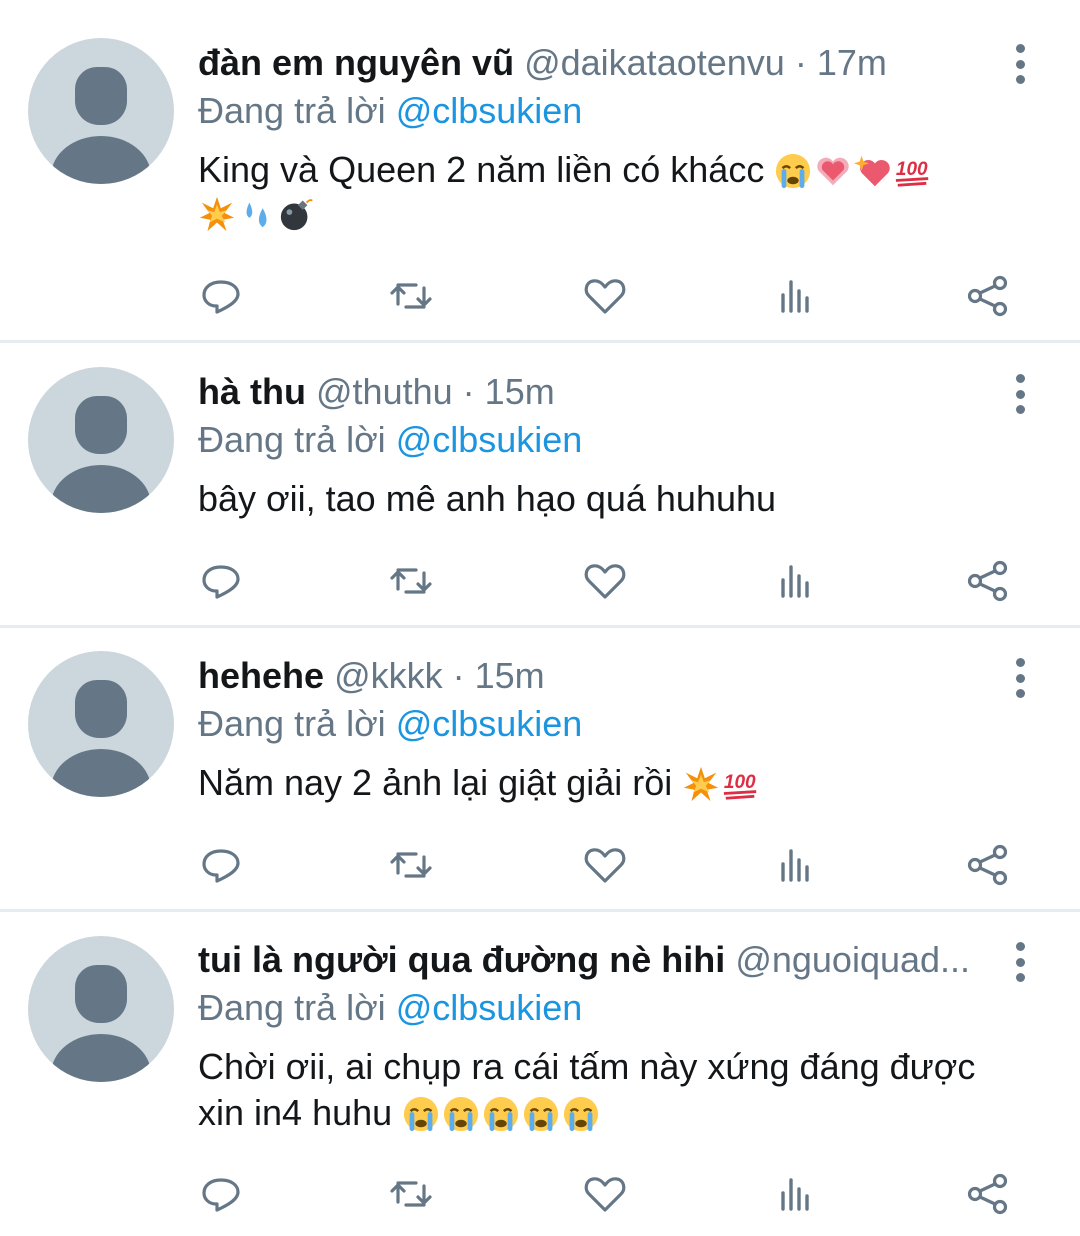 The image size is (1080, 1236). What do you see at coordinates (461, 959) in the screenshot?
I see `display-name: tui là người qua đường nè hihi` at bounding box center [461, 959].